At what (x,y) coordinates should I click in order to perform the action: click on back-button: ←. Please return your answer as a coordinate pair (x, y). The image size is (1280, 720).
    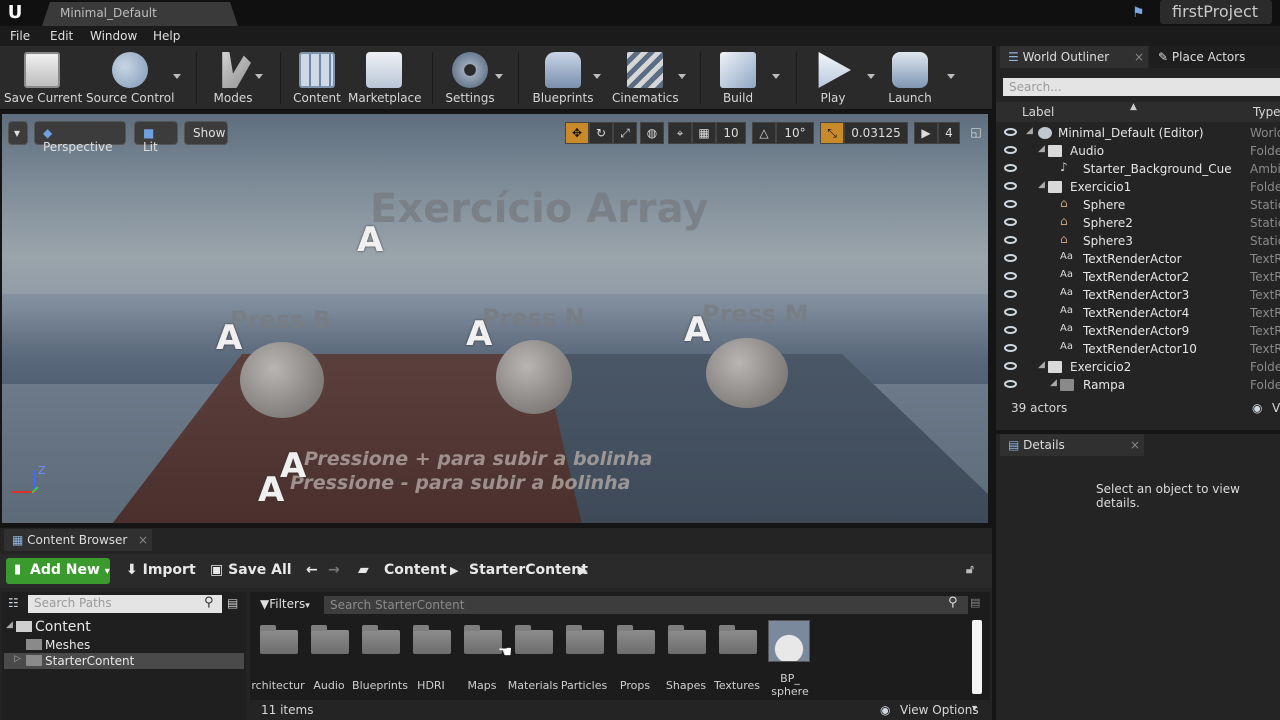
    Looking at the image, I should click on (312, 570).